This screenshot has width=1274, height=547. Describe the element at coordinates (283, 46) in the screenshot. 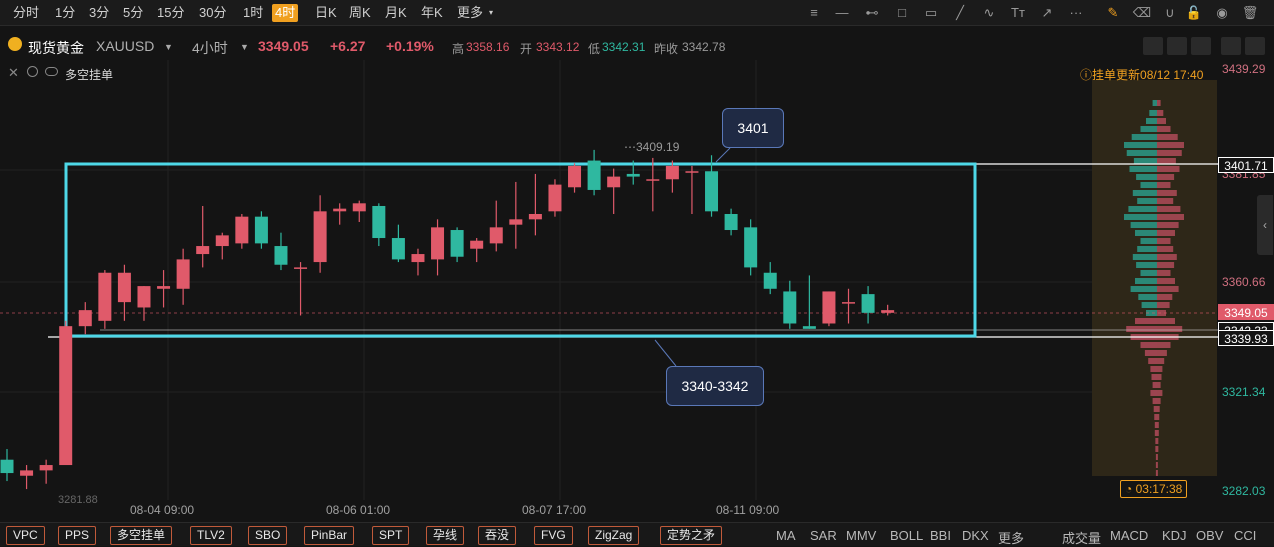

I see `last-price: 3349.05` at that location.